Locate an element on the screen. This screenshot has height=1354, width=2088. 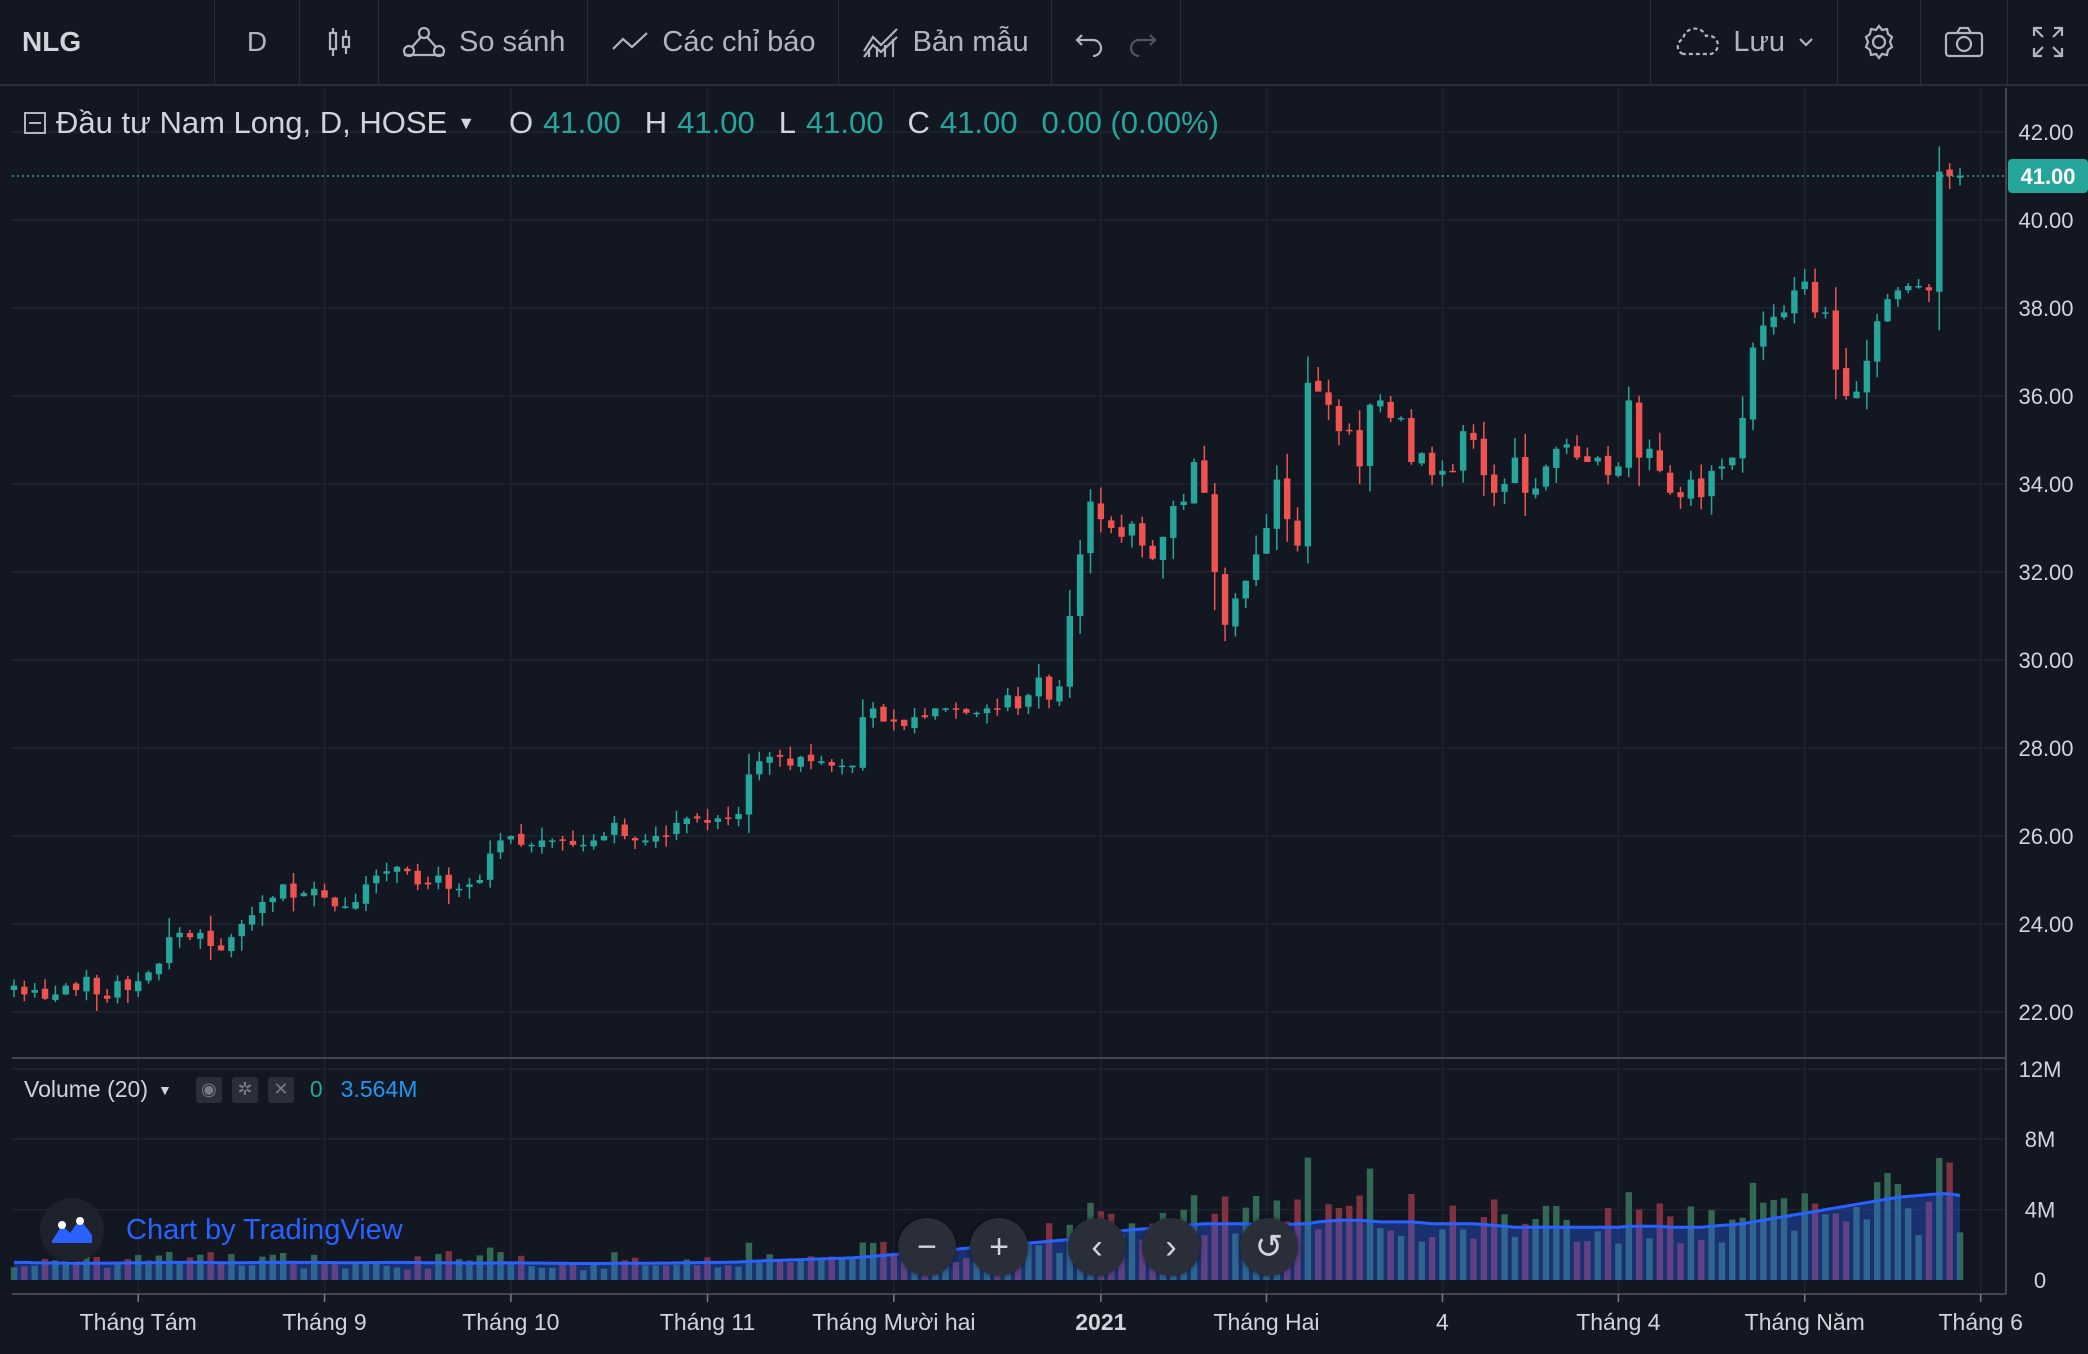
zoom-out-button: − is located at coordinates (927, 1247).